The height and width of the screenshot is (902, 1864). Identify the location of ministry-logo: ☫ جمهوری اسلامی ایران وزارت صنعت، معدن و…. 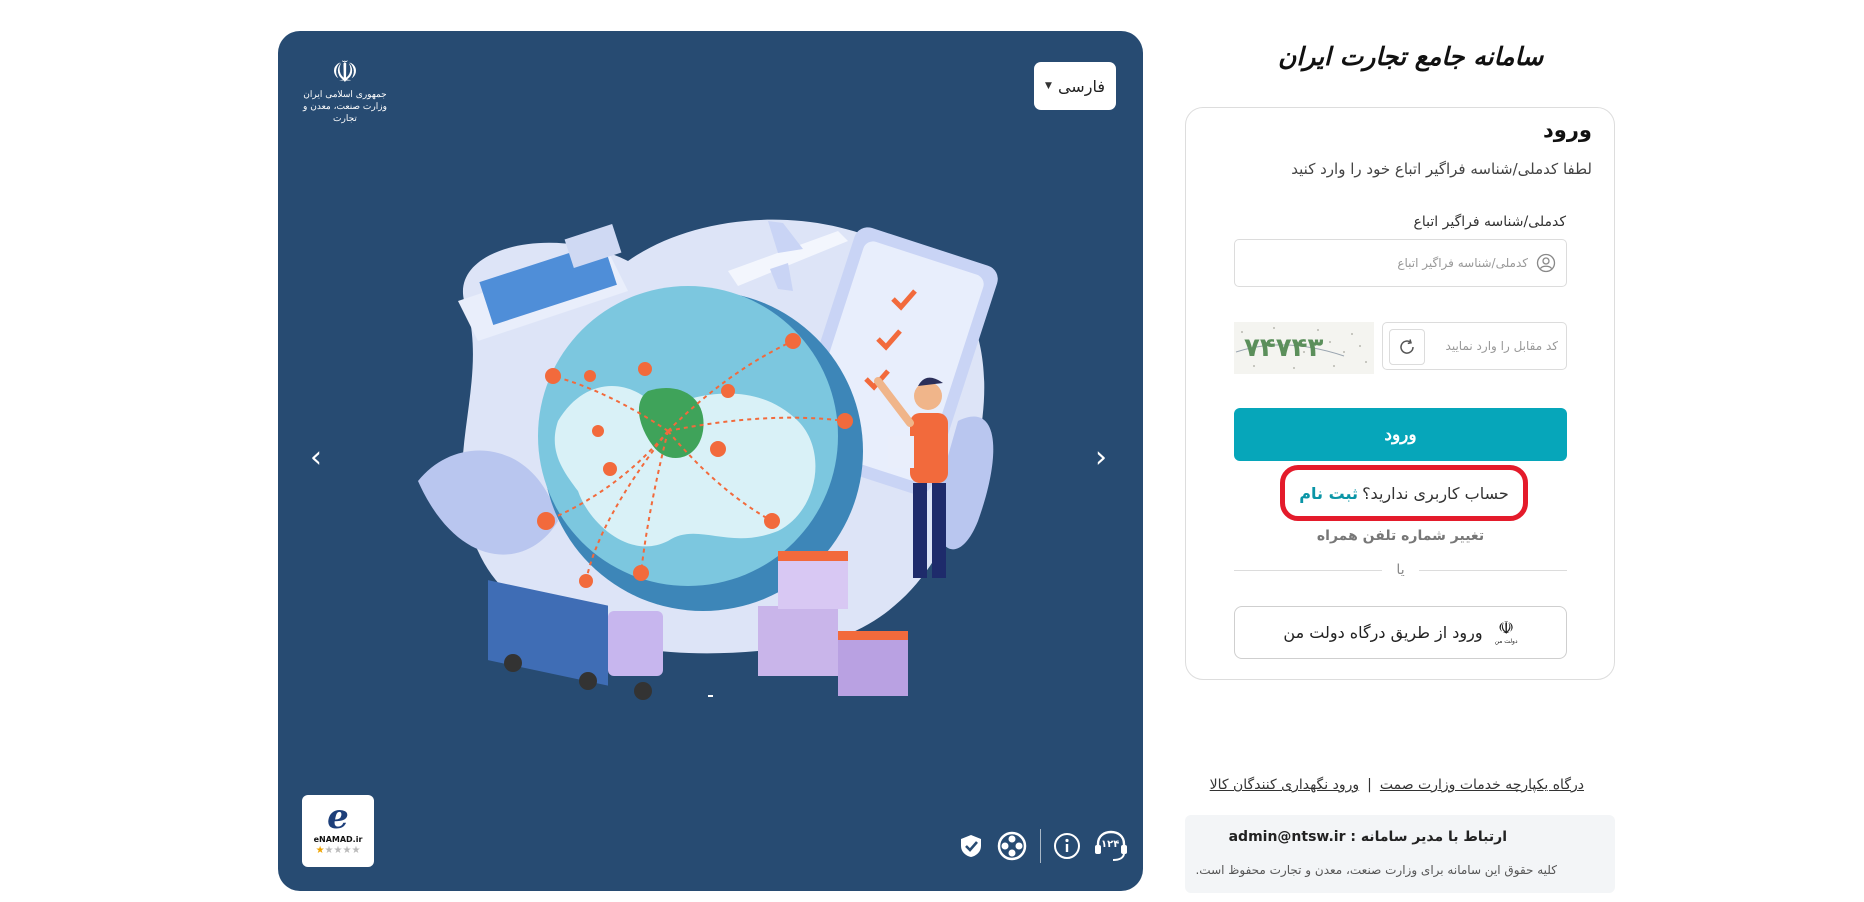
(345, 92).